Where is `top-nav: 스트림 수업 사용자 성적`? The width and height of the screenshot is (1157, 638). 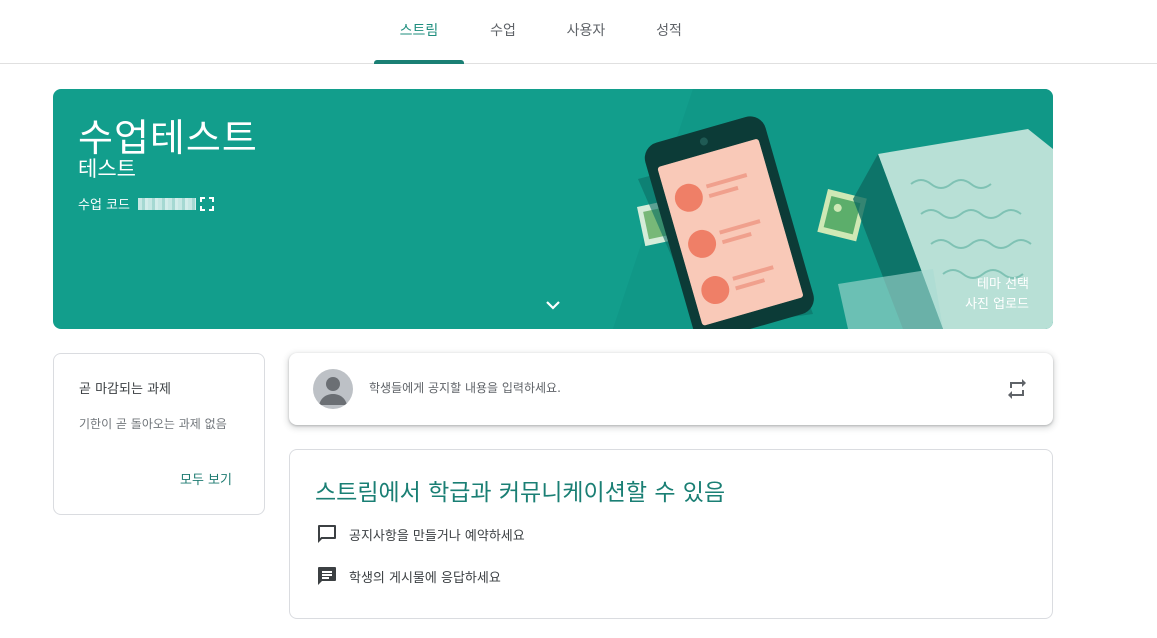
top-nav: 스트림 수업 사용자 성적 is located at coordinates (578, 32).